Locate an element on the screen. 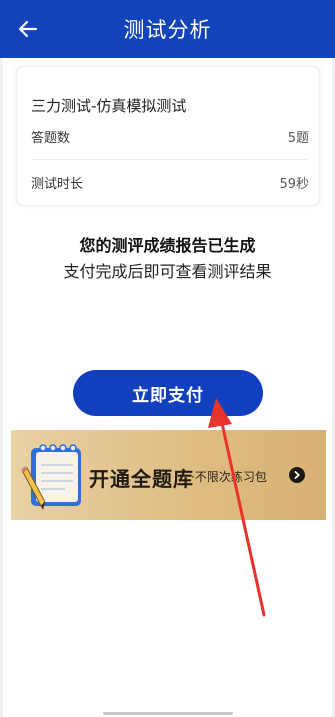 The image size is (335, 717). test-name: 三力测试-仿真模拟测试 is located at coordinates (109, 106).